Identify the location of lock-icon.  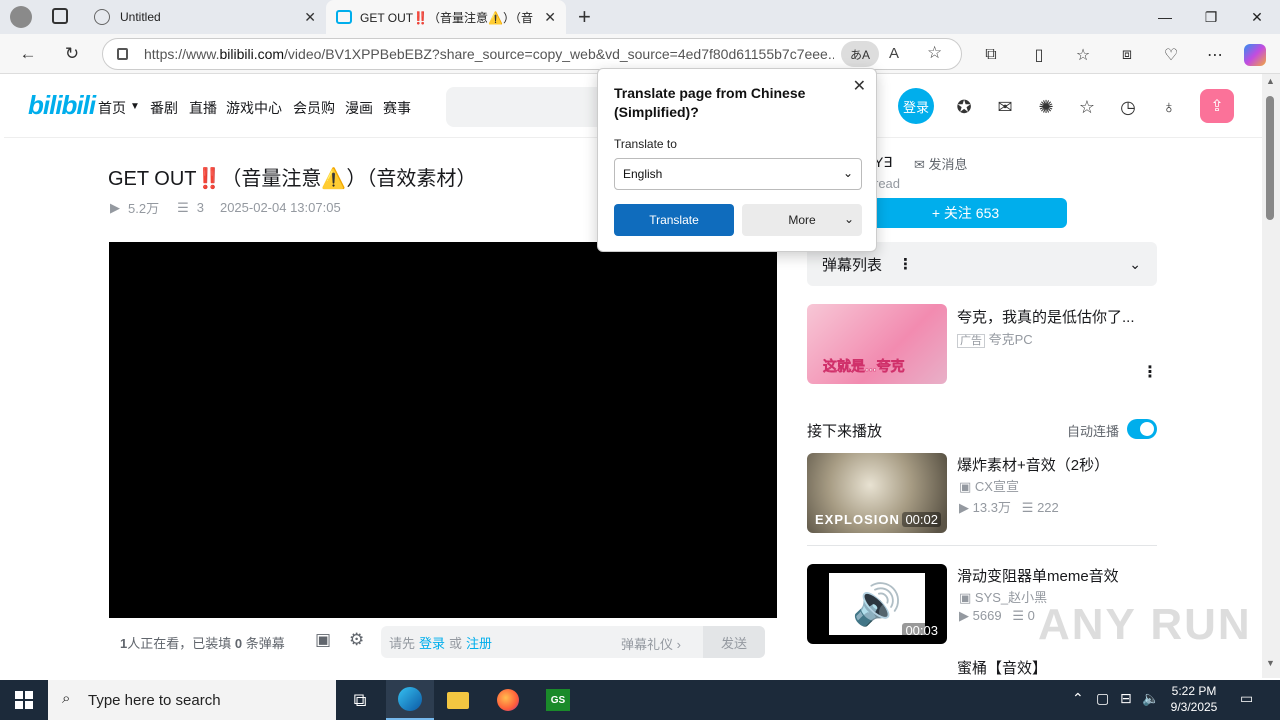
(122, 54).